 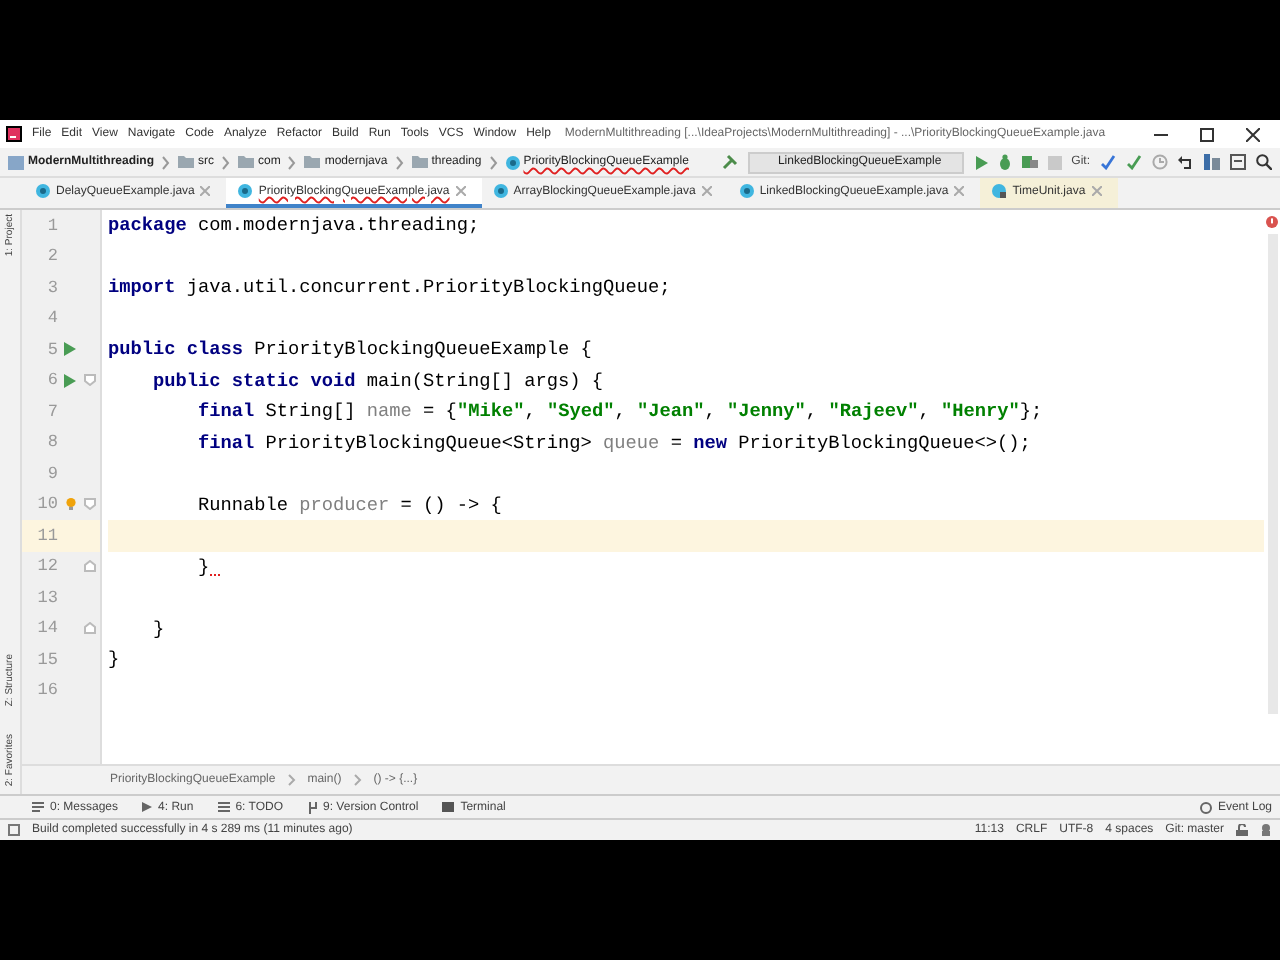 I want to click on line-number: 5, so click(x=51, y=349).